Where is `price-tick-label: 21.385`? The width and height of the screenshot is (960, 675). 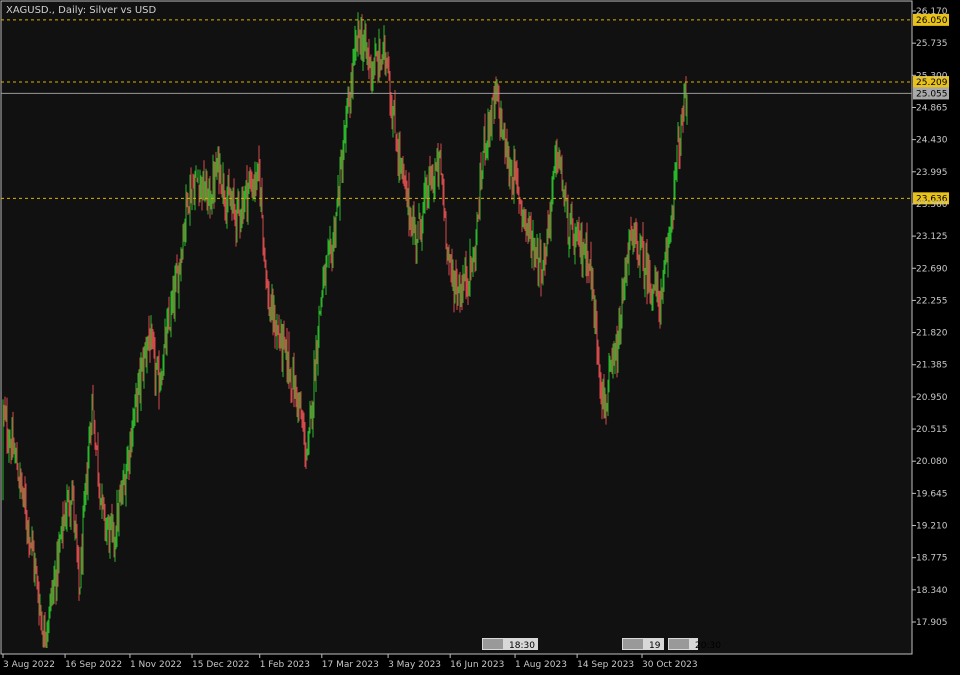 price-tick-label: 21.385 is located at coordinates (932, 366).